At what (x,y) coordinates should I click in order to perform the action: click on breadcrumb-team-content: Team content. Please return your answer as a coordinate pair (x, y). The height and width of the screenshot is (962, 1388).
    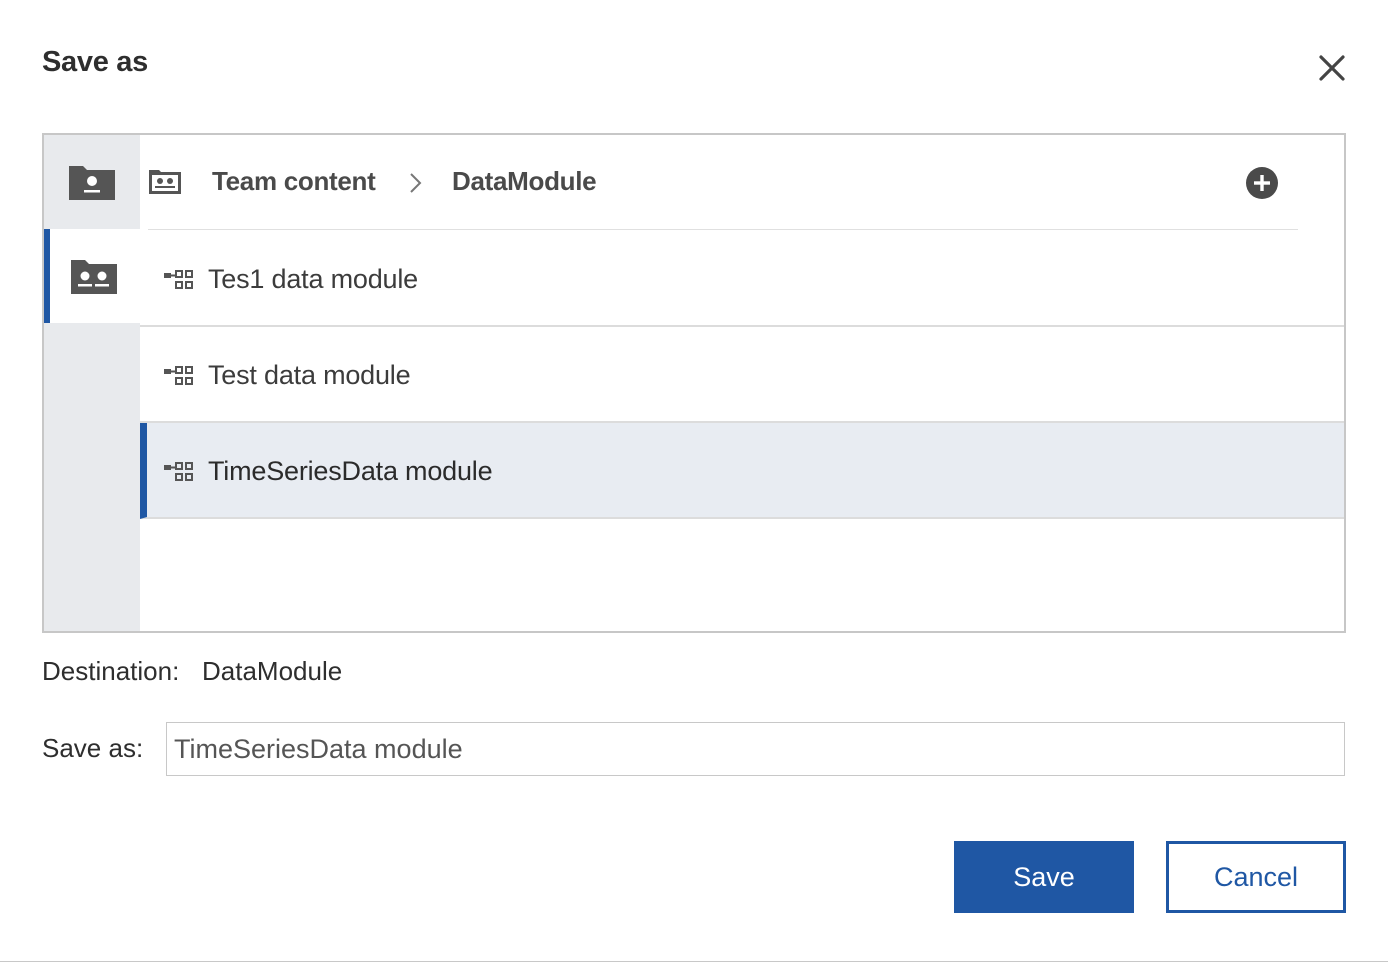
    Looking at the image, I should click on (294, 181).